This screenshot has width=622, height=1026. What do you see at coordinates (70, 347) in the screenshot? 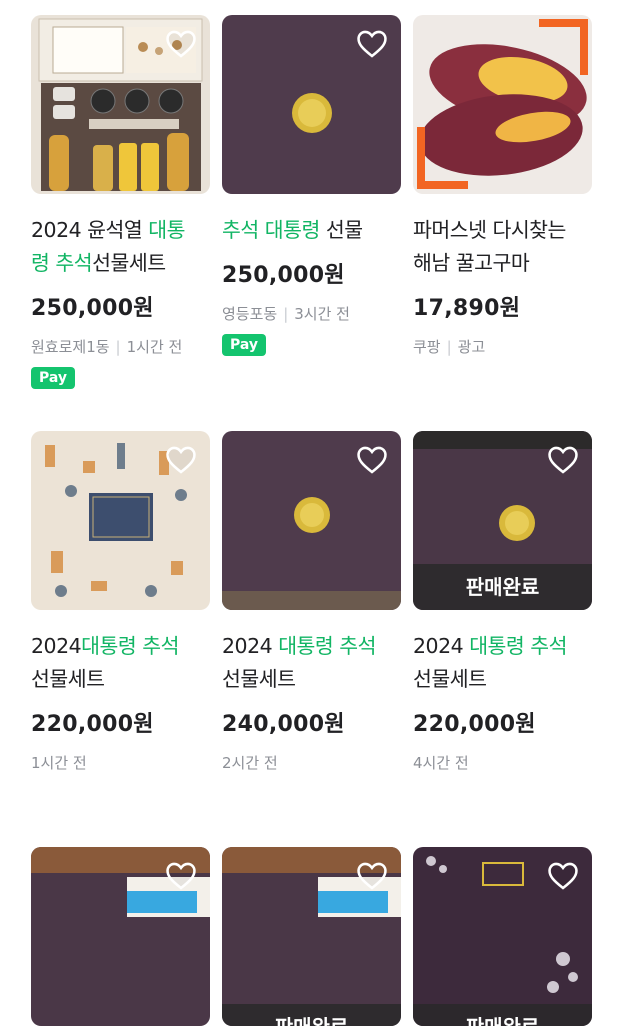
I see `location-label: 원효로제1동` at bounding box center [70, 347].